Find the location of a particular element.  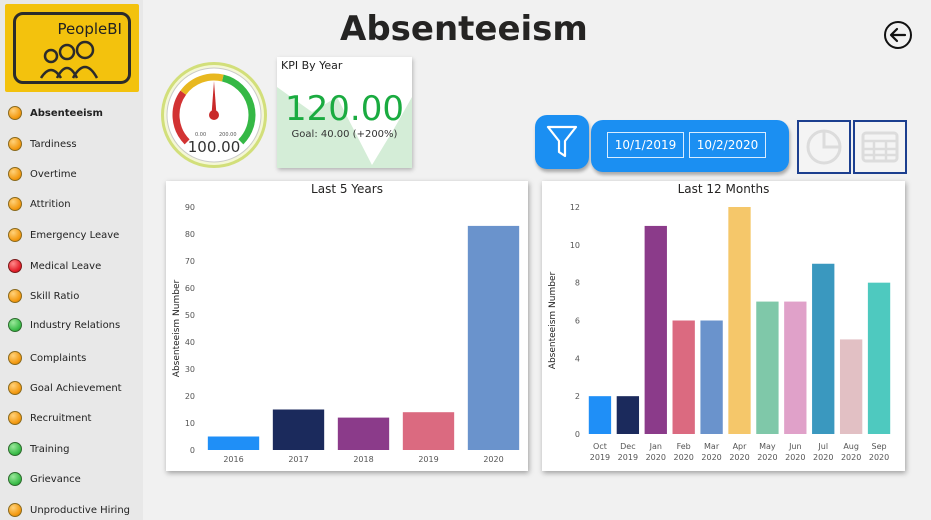

sidebar-item-complaints: Complaints is located at coordinates (74, 358).